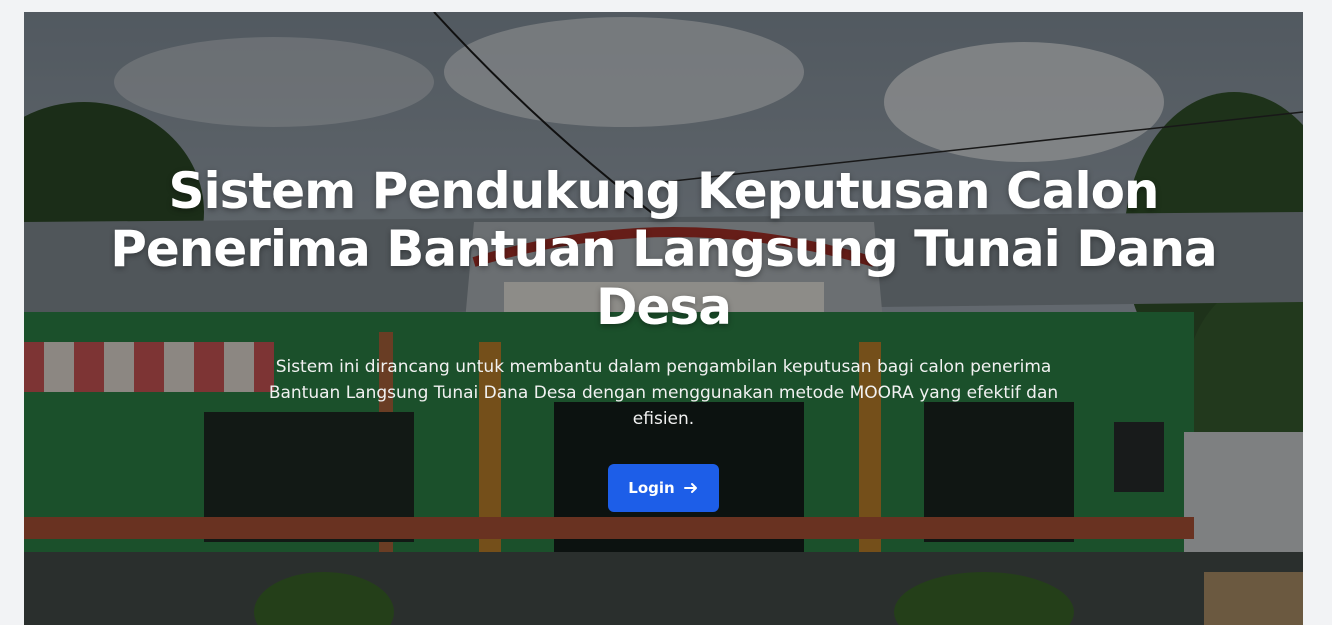  What do you see at coordinates (690, 488) in the screenshot?
I see `arrow-right-icon` at bounding box center [690, 488].